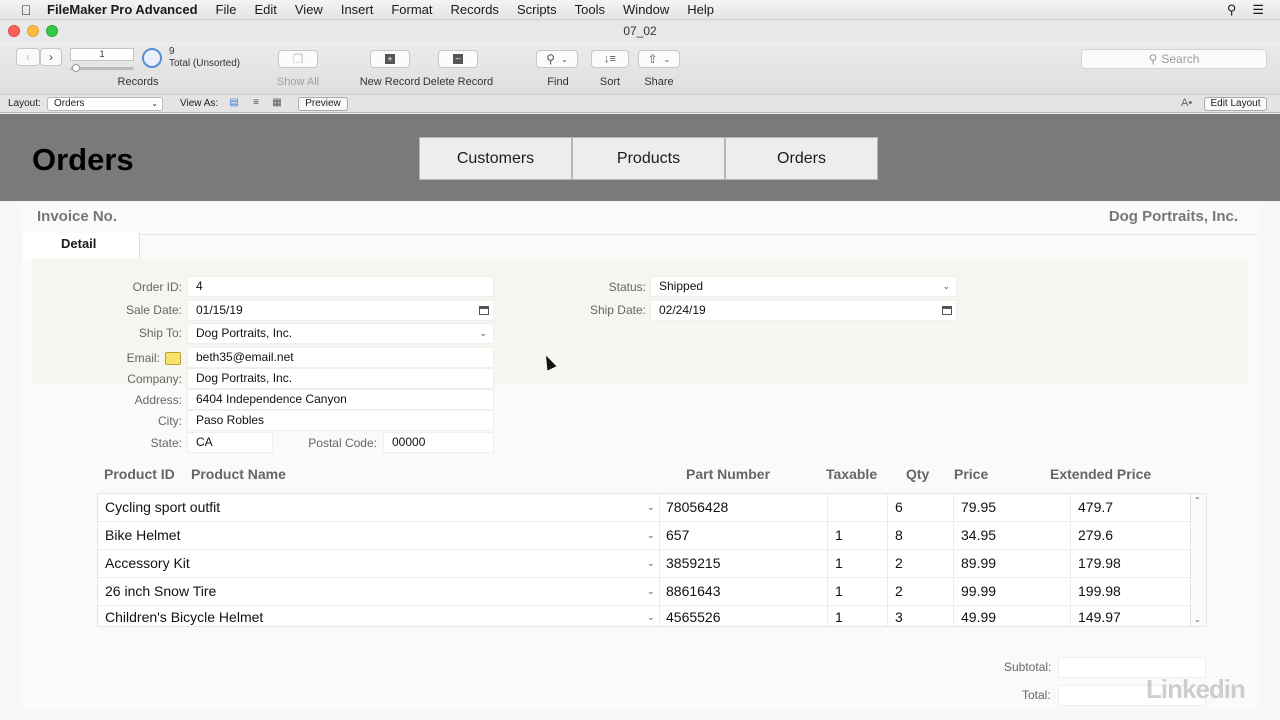 Image resolution: width=1280 pixels, height=720 pixels. I want to click on notification-center-icon: ☰, so click(1258, 10).